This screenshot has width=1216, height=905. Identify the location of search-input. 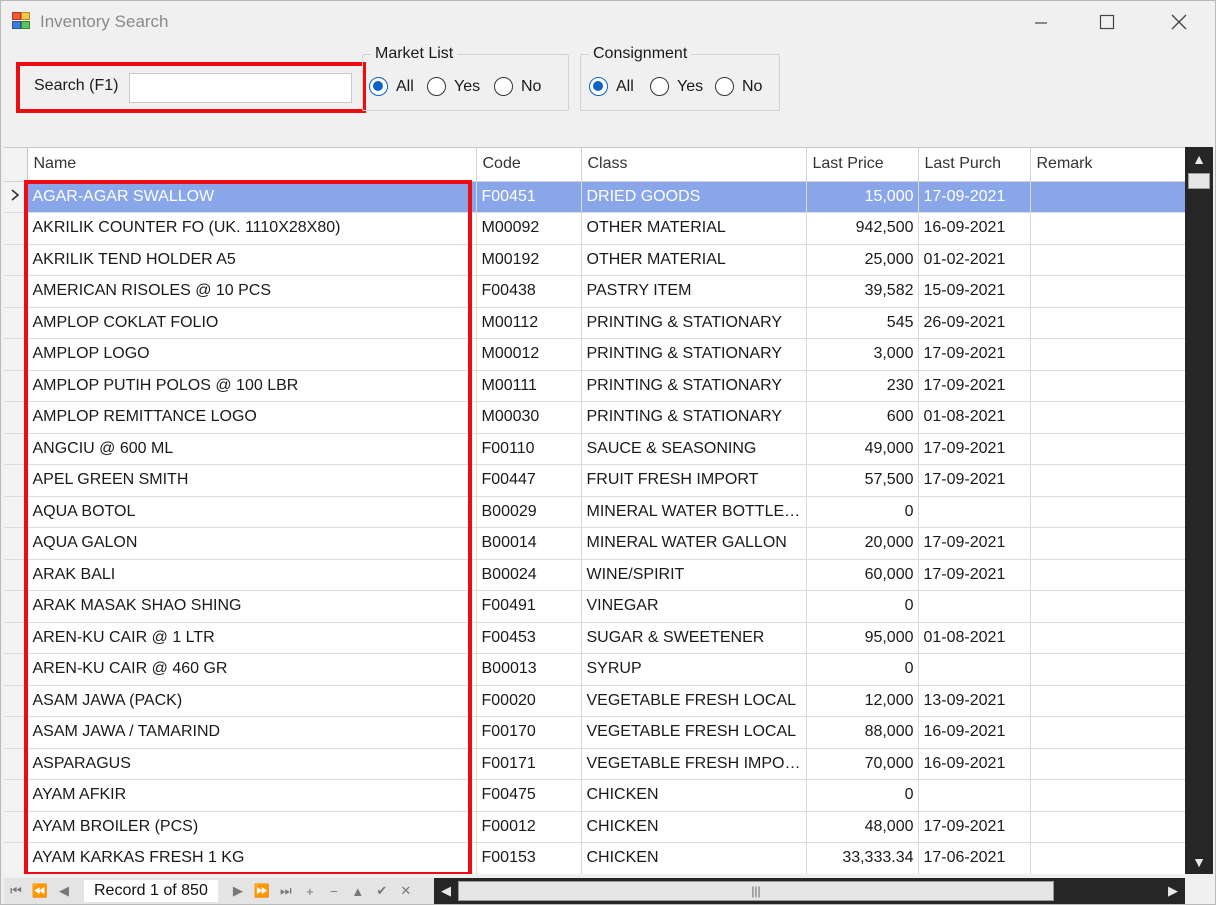
(240, 88).